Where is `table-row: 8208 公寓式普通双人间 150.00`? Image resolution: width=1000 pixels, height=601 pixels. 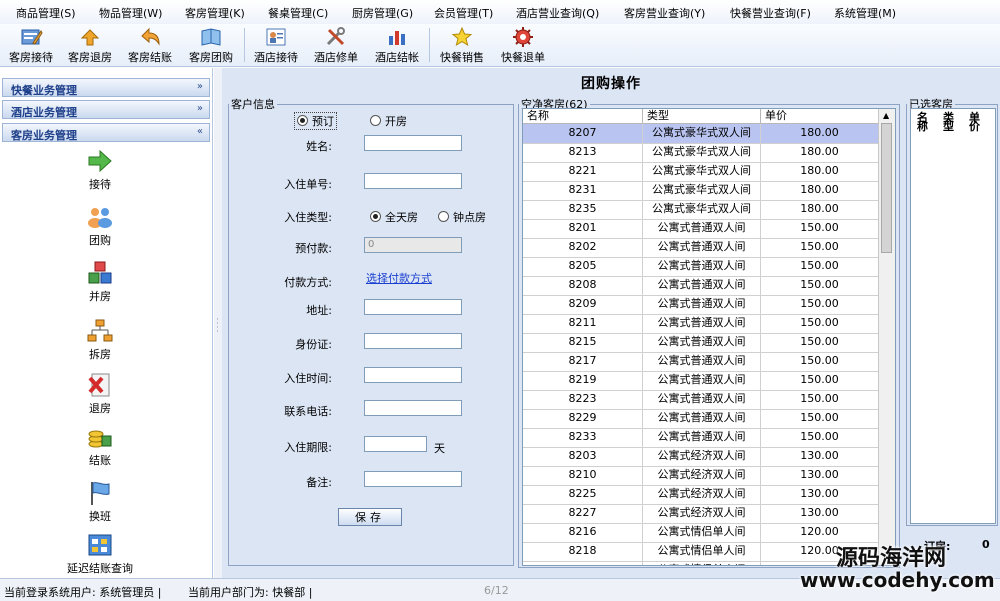
table-row: 8208 公寓式普通双人间 150.00 is located at coordinates (701, 286).